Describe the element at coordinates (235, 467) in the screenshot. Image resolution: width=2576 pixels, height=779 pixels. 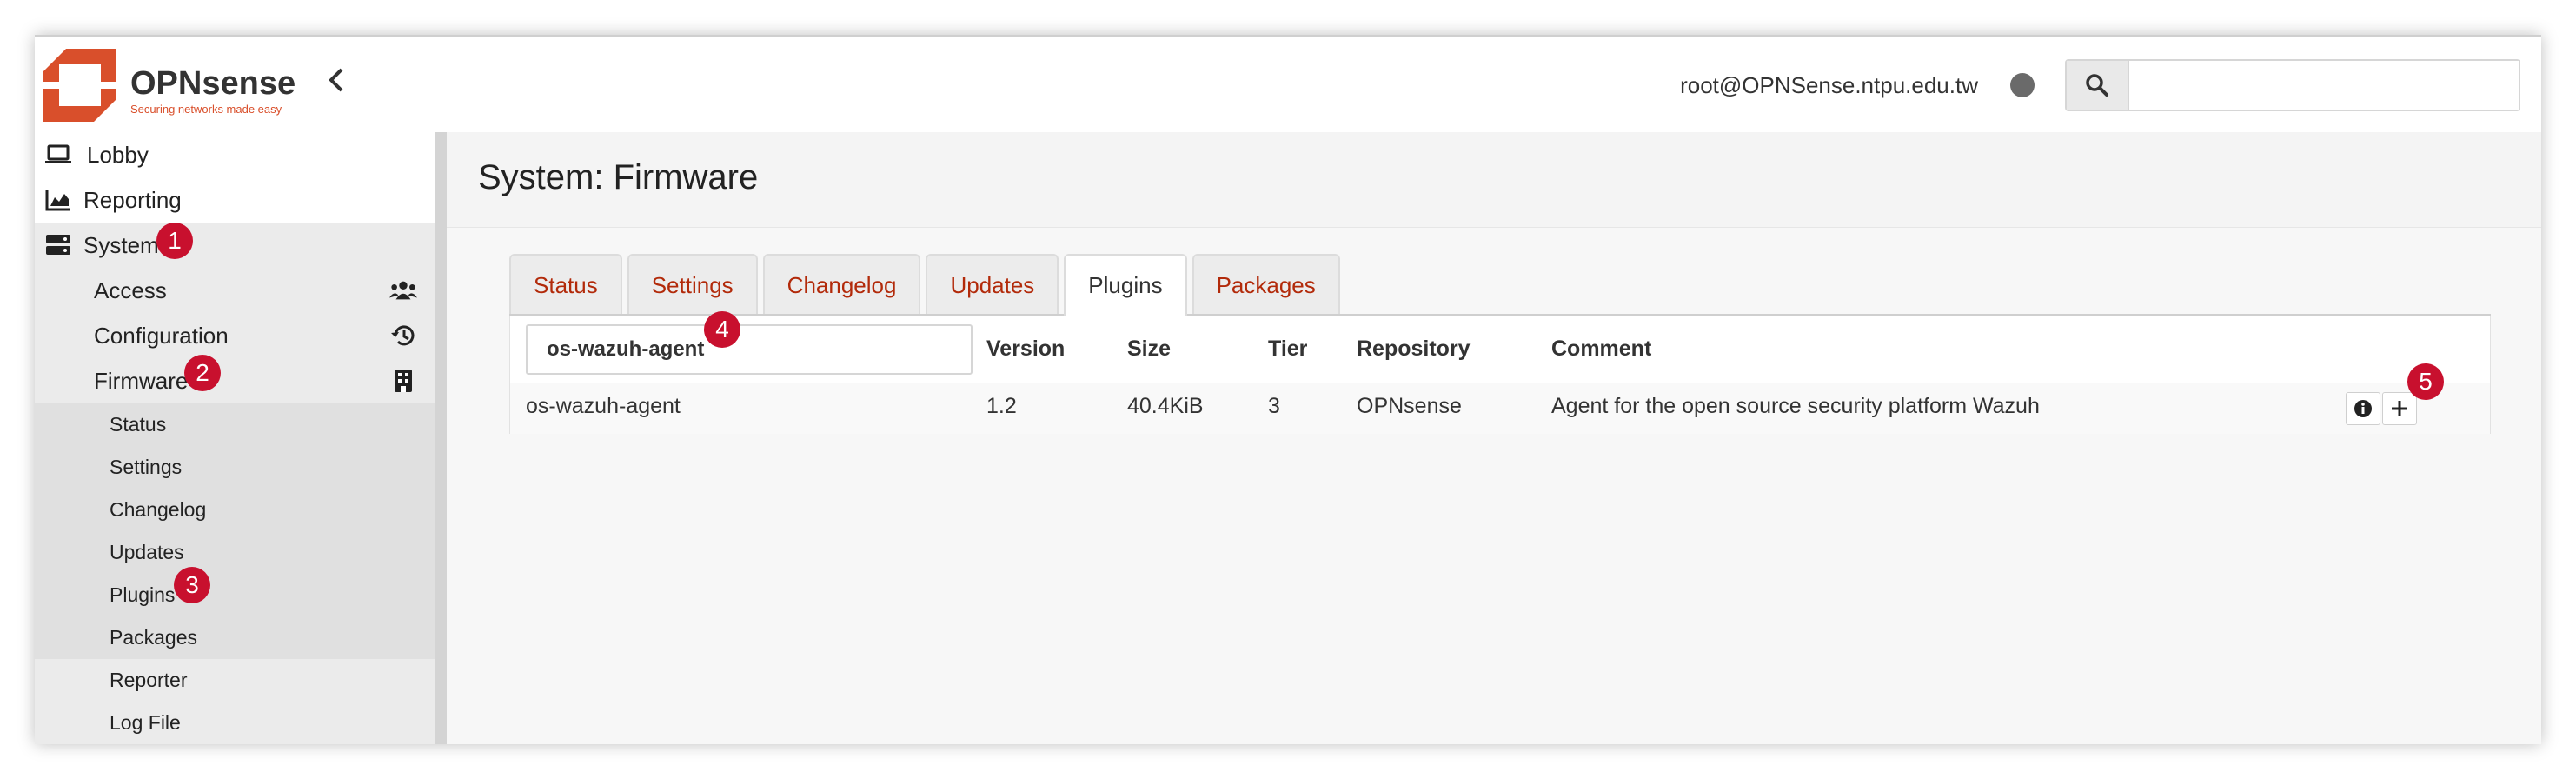
I see `sidebar-subitem-settings: Settings` at that location.